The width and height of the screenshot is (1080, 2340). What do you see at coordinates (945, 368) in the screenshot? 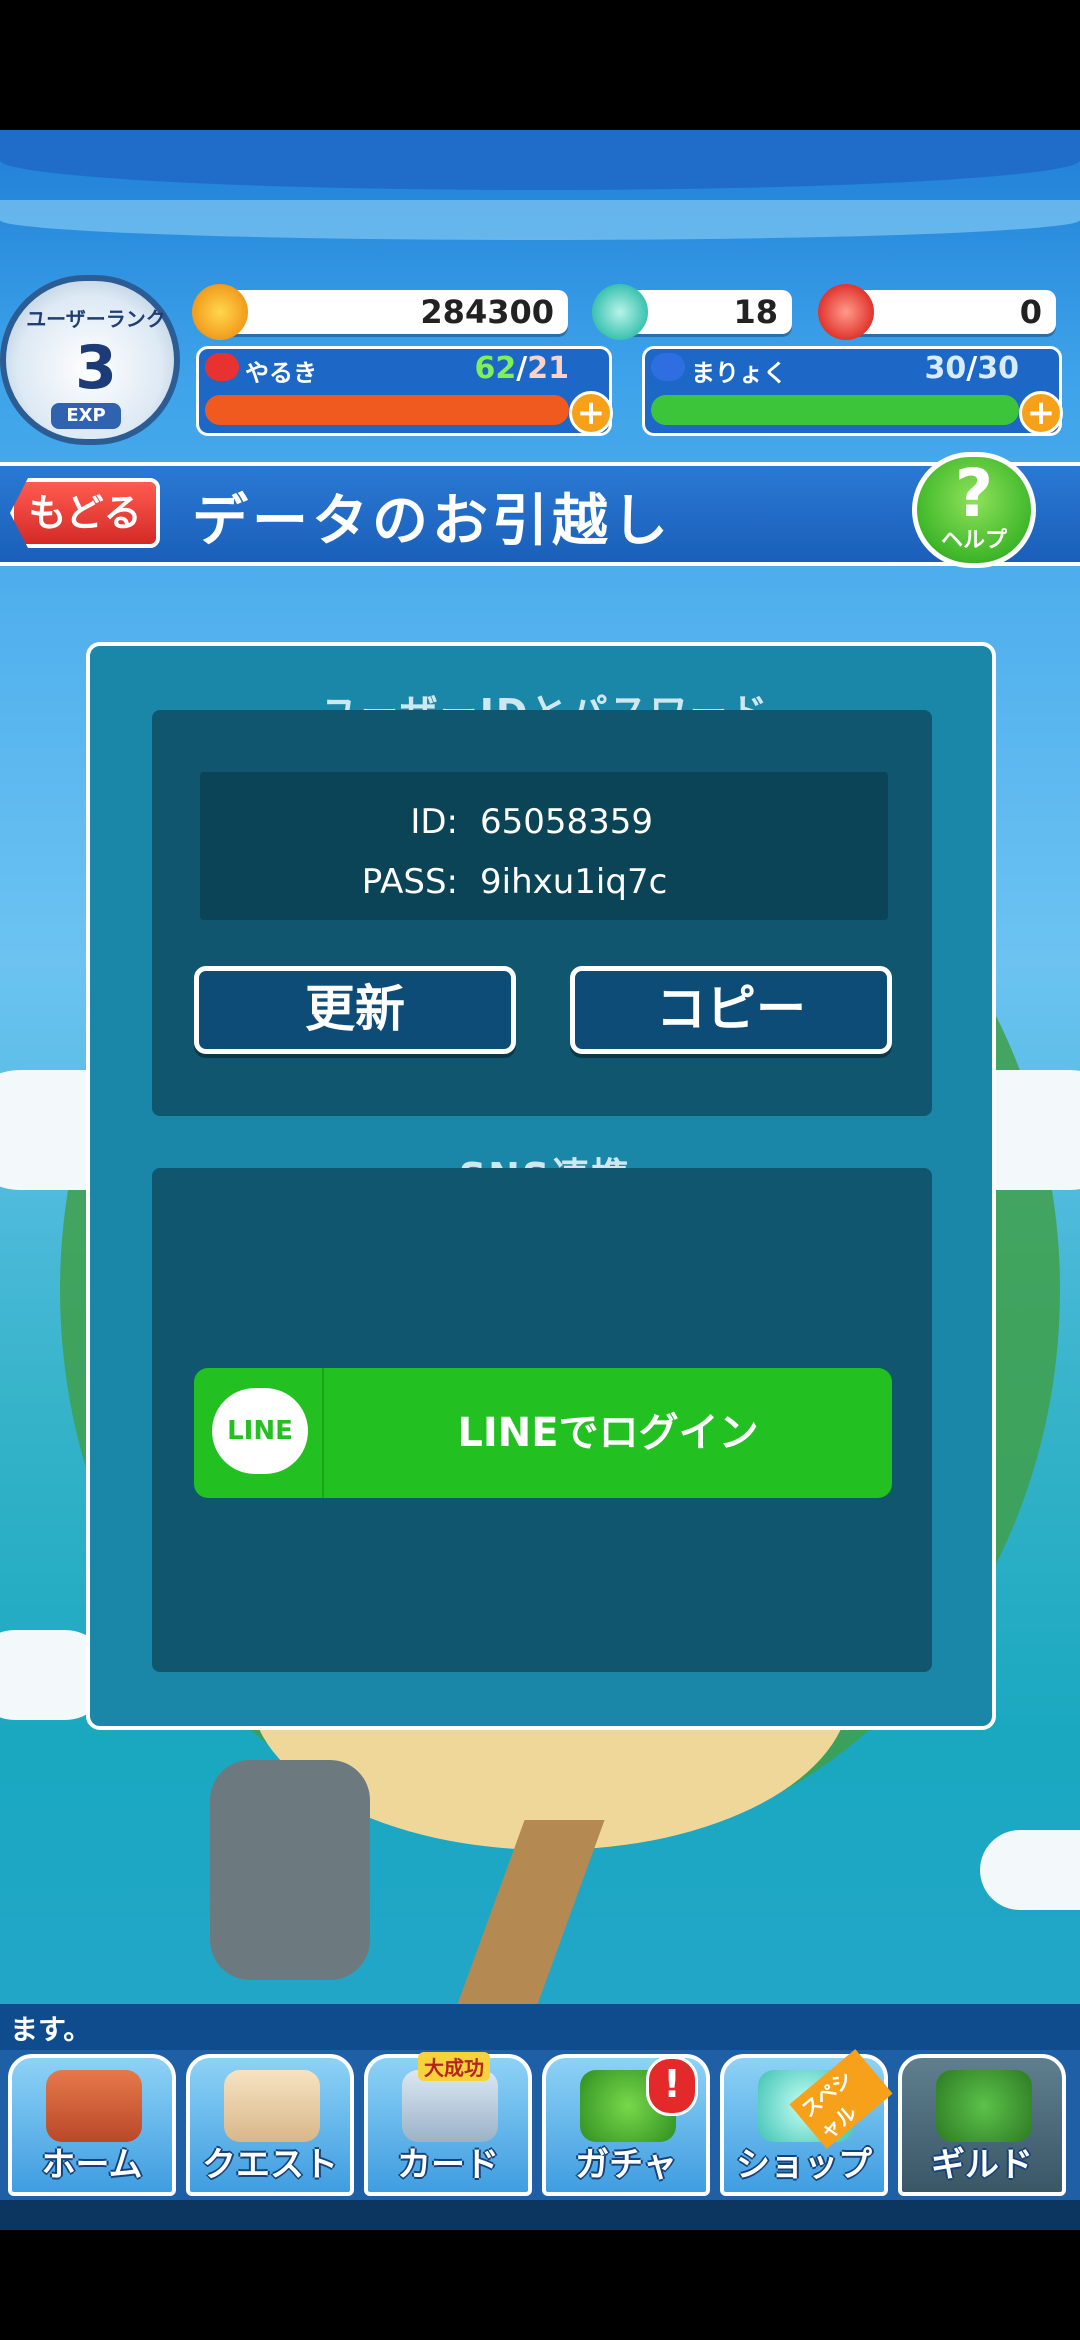
I see `mana-current: 30` at bounding box center [945, 368].